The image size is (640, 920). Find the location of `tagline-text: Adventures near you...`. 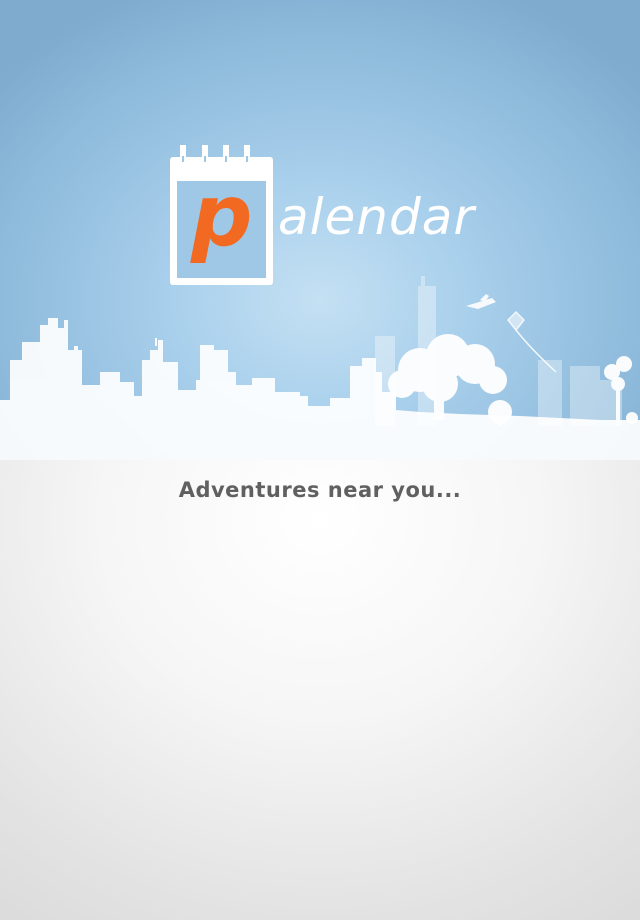

tagline-text: Adventures near you... is located at coordinates (320, 490).